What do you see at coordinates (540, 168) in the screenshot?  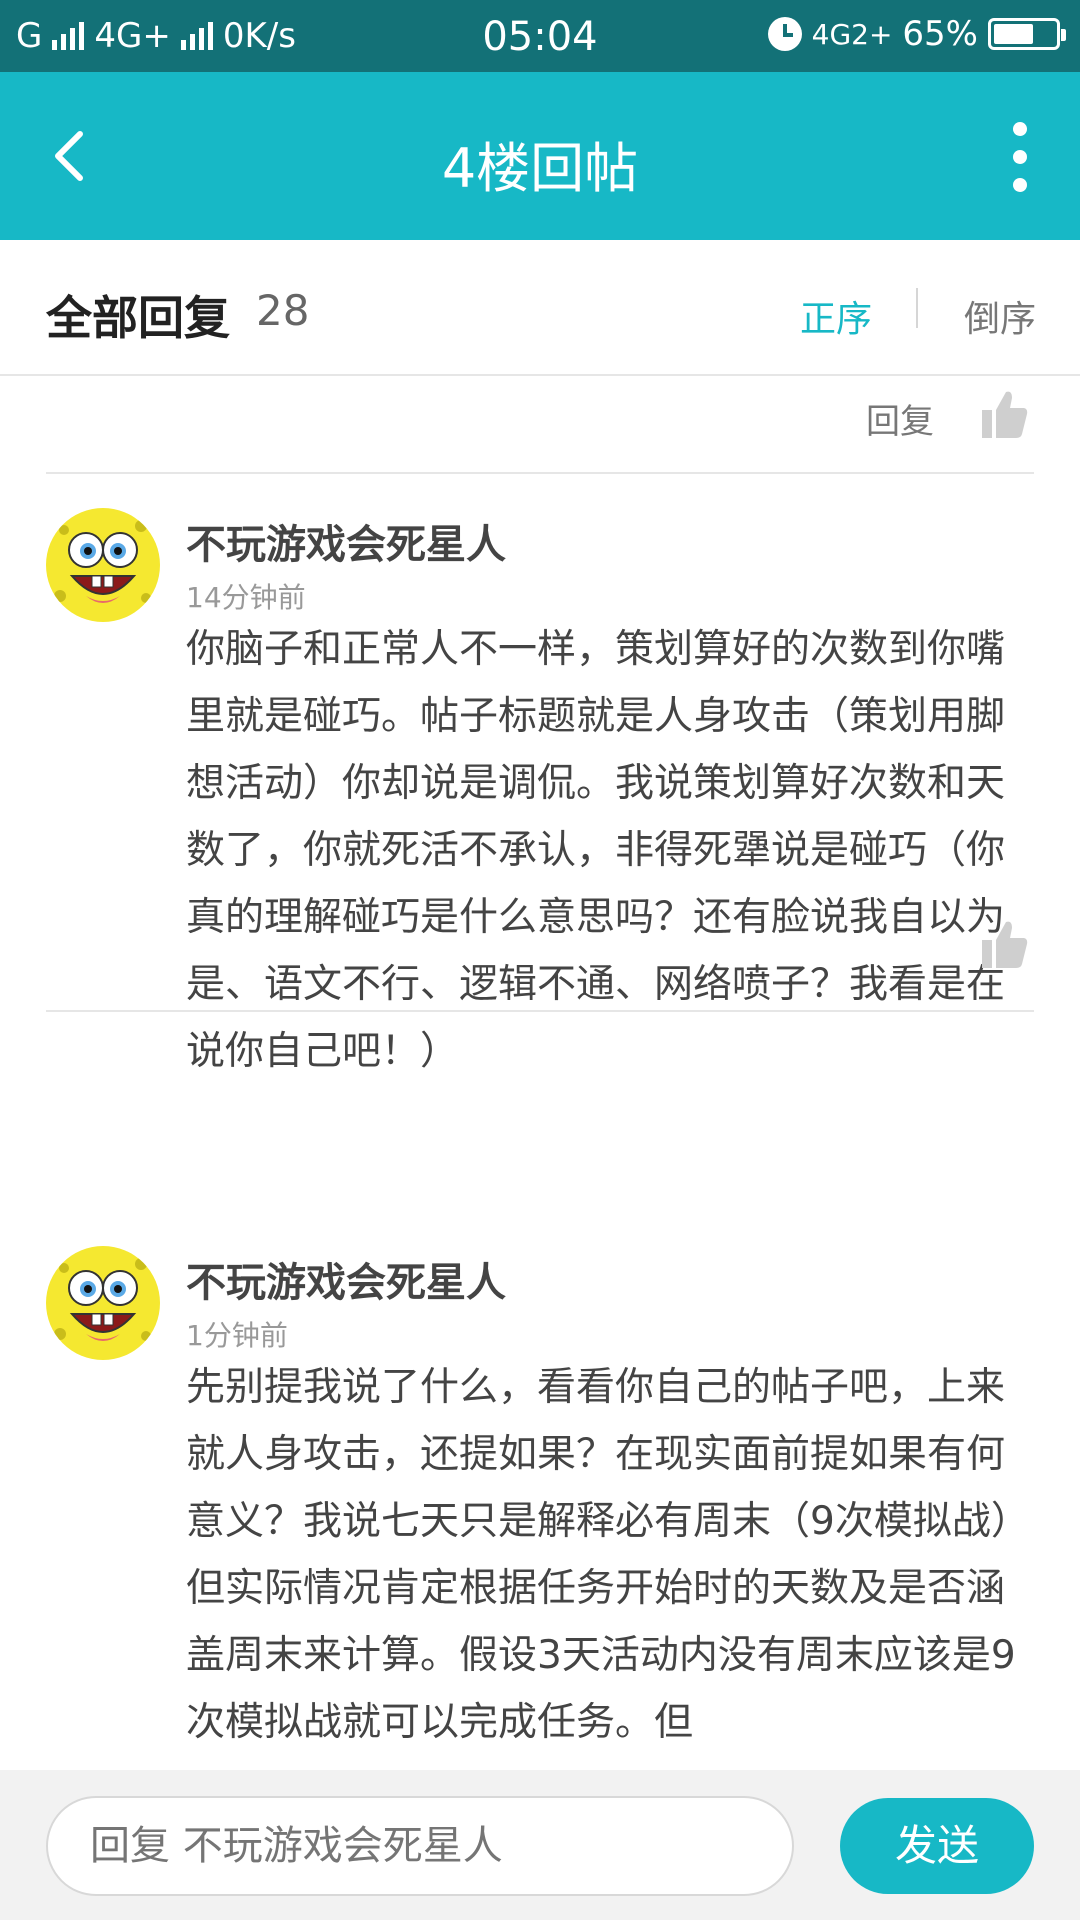 I see `page-title: 4楼回帖` at bounding box center [540, 168].